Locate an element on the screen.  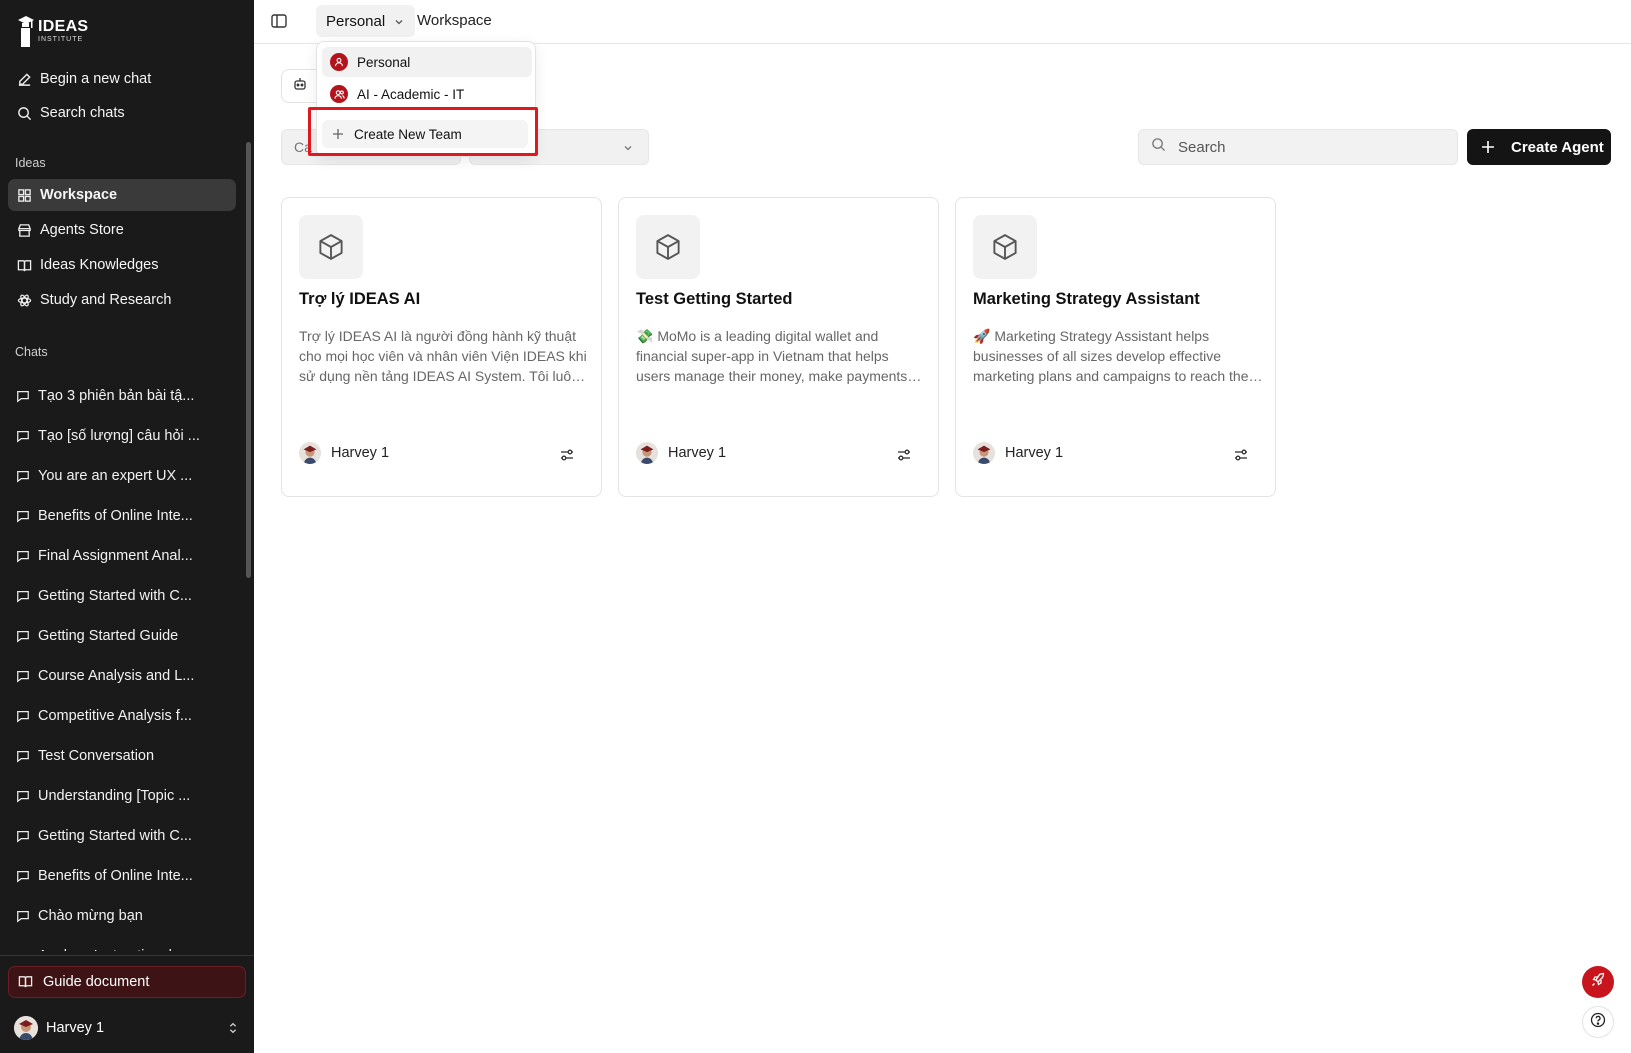
team-option-ai-academic-it: AI - Academic - IT is located at coordinates (427, 94).